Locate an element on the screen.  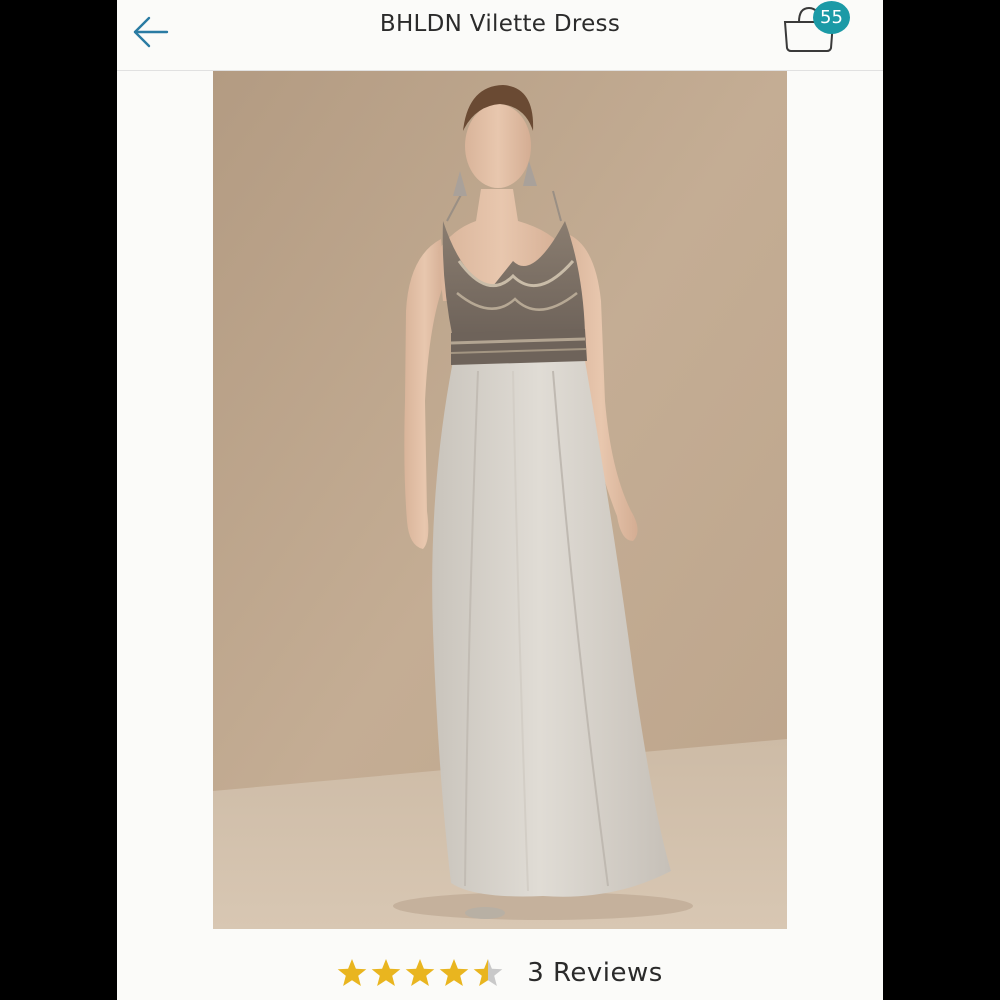
reviews-link: 3 Reviews is located at coordinates (595, 973).